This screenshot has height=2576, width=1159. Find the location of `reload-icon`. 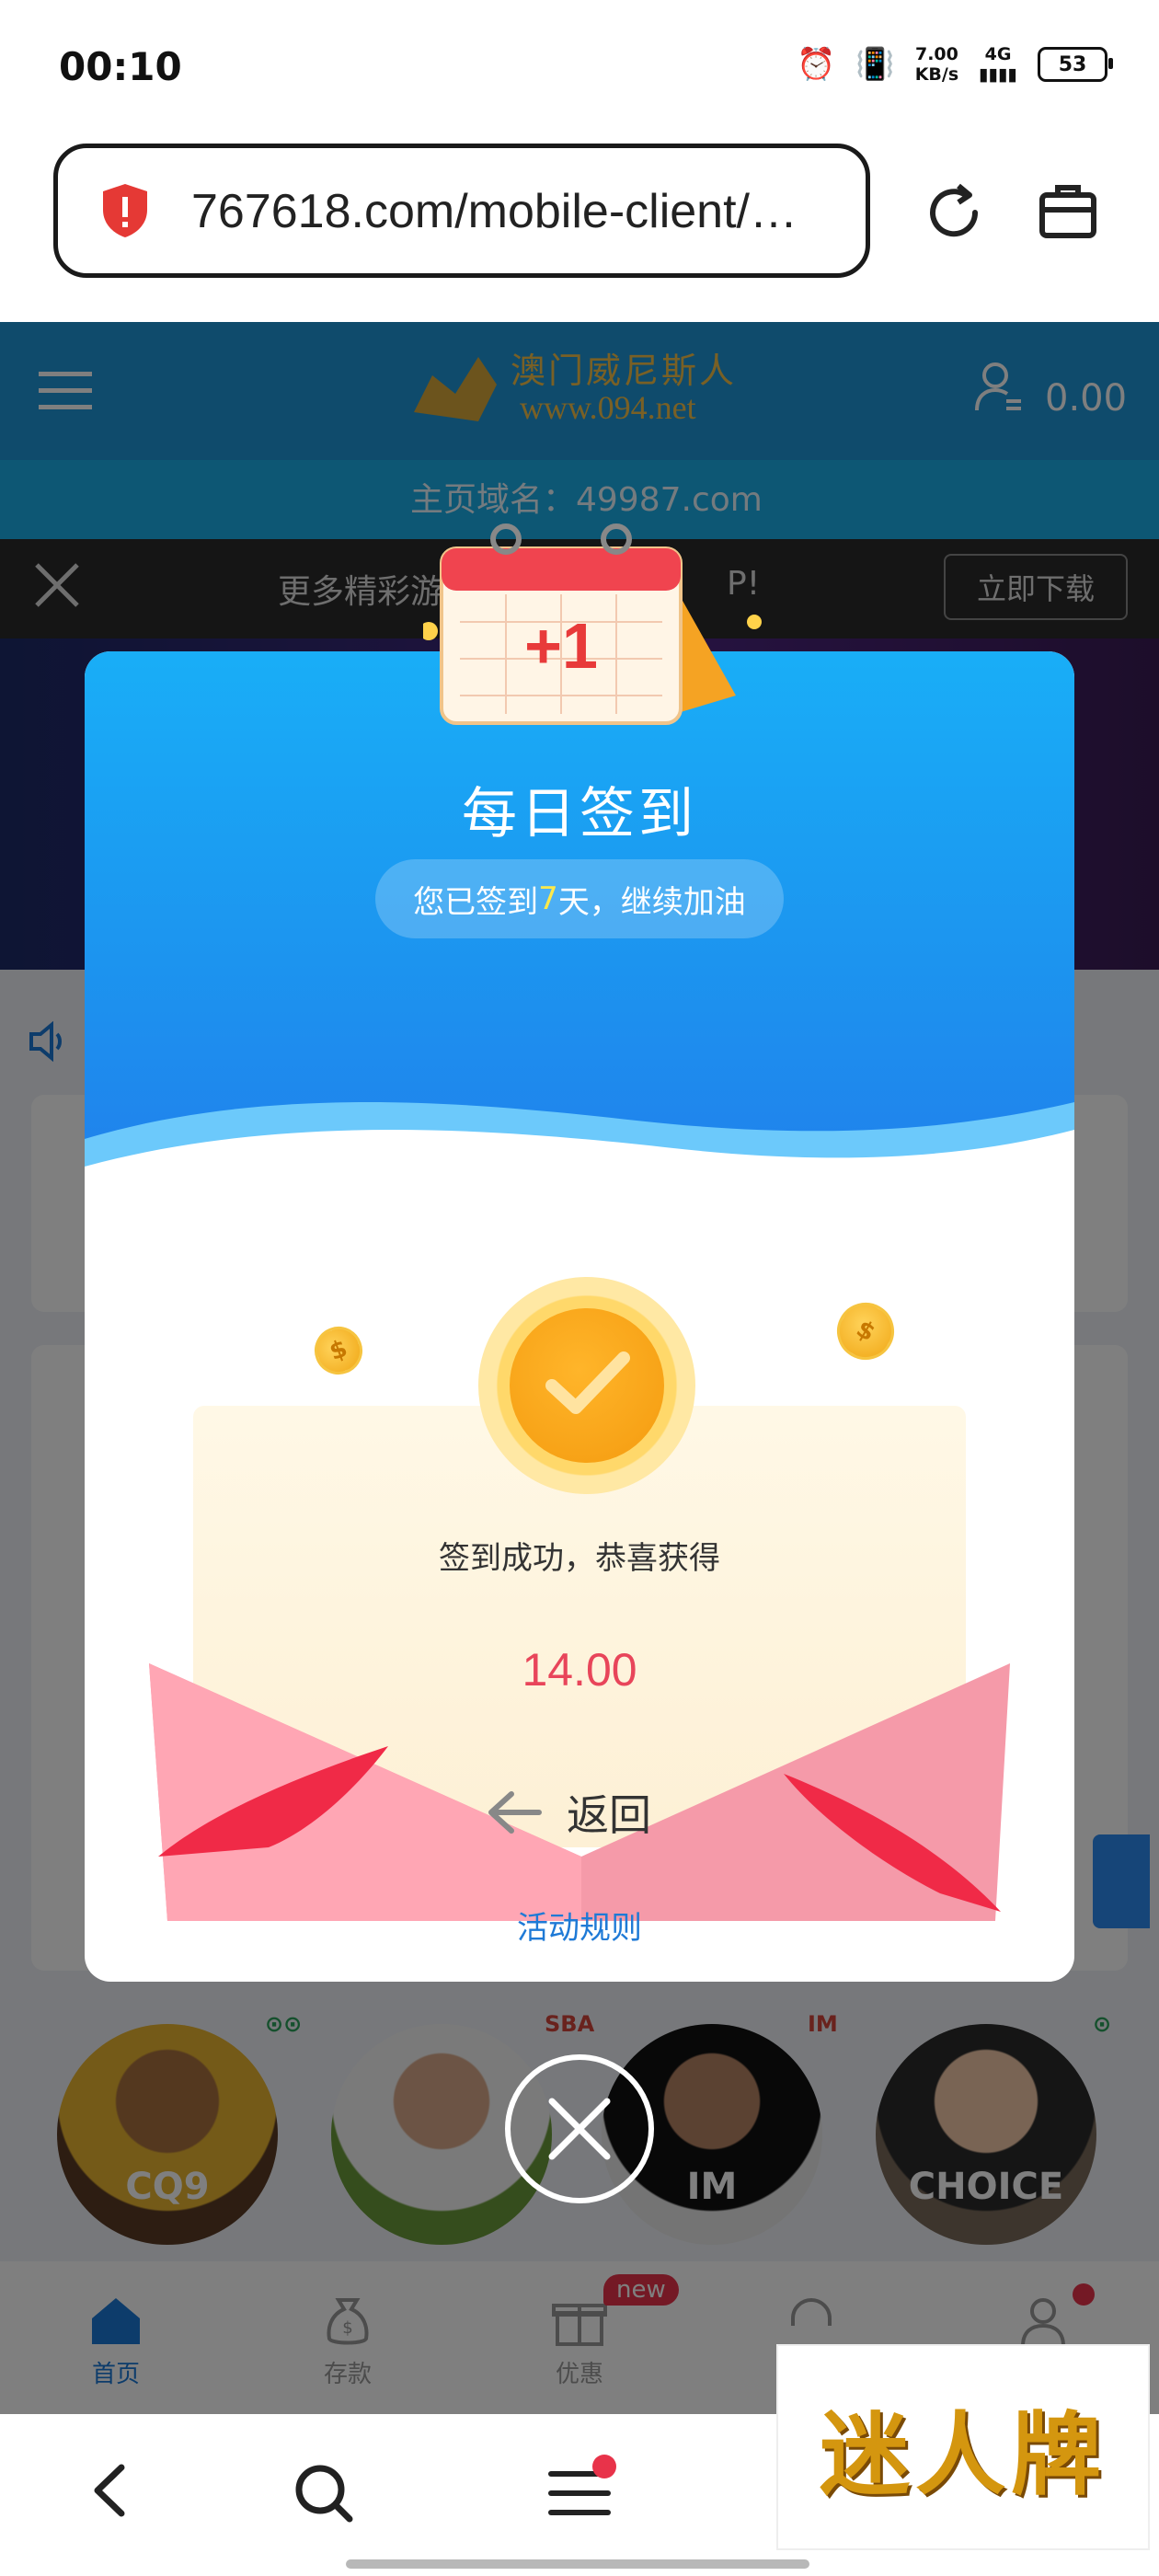

reload-icon is located at coordinates (954, 212).